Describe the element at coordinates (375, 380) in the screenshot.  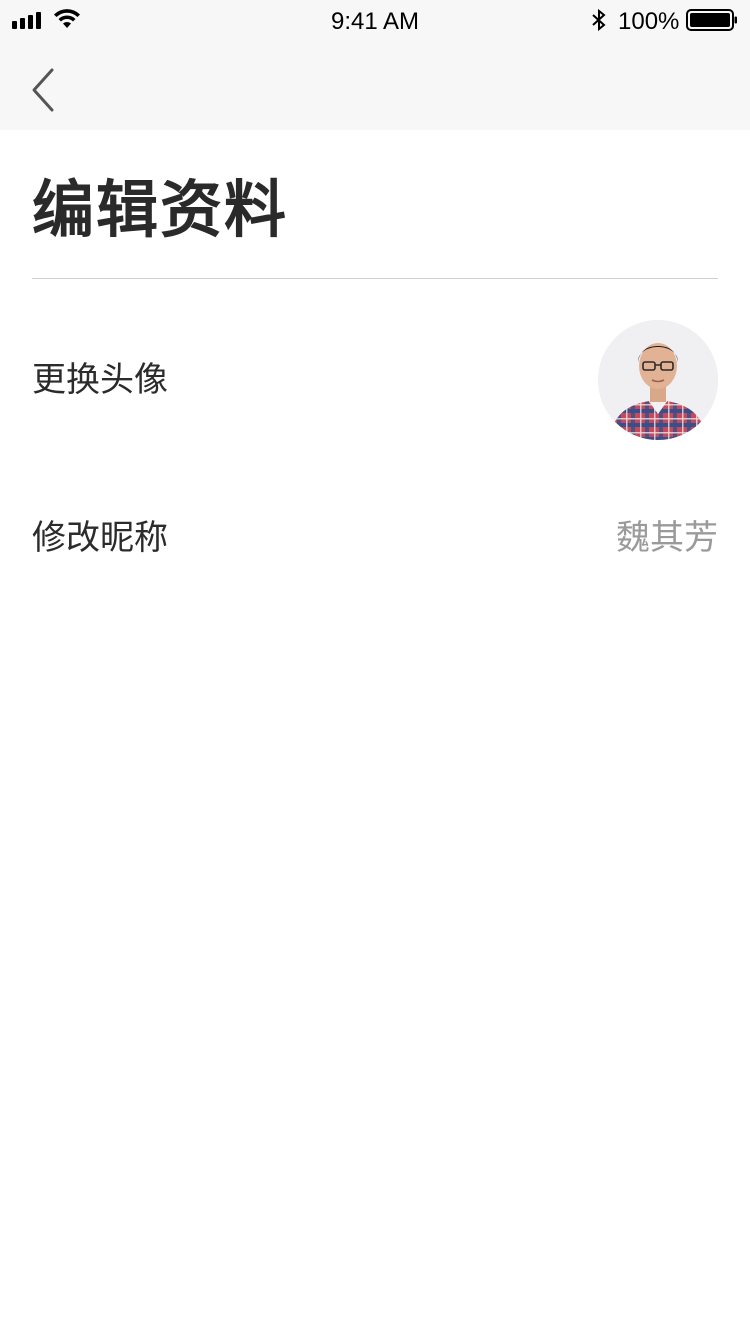
I see `change-avatar-row: 更换头像` at that location.